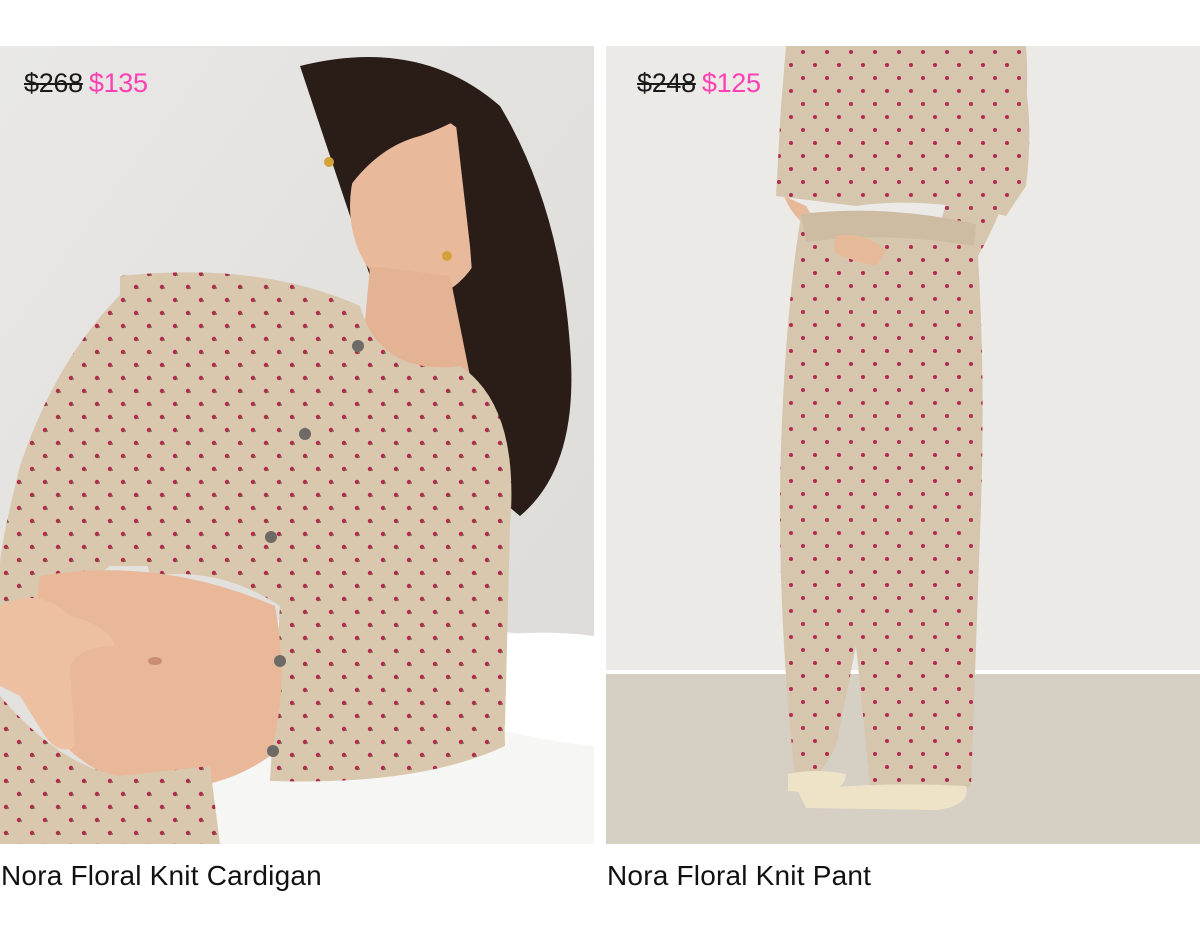 The height and width of the screenshot is (940, 1200). What do you see at coordinates (118, 83) in the screenshot?
I see `sale-price: $135` at bounding box center [118, 83].